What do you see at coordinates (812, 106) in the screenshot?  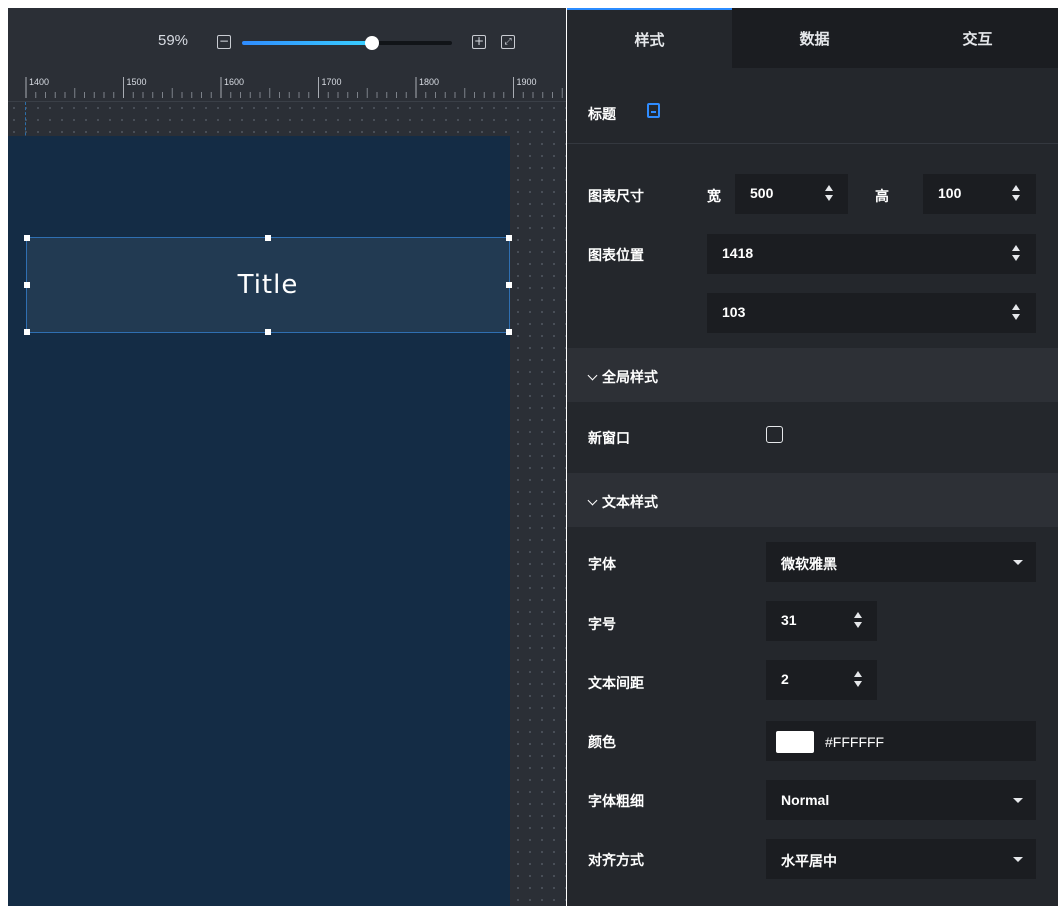 I see `component-header: 标题` at bounding box center [812, 106].